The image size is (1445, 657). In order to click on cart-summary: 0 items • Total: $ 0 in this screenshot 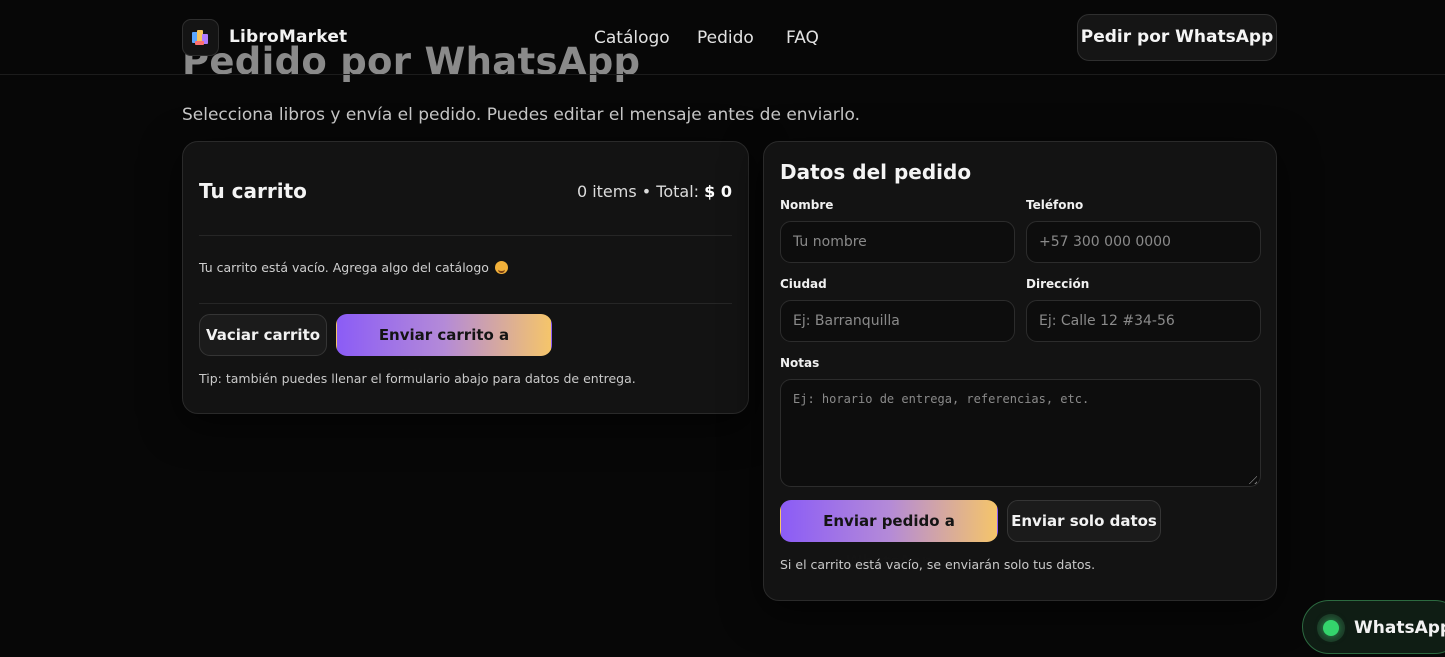, I will do `click(654, 191)`.